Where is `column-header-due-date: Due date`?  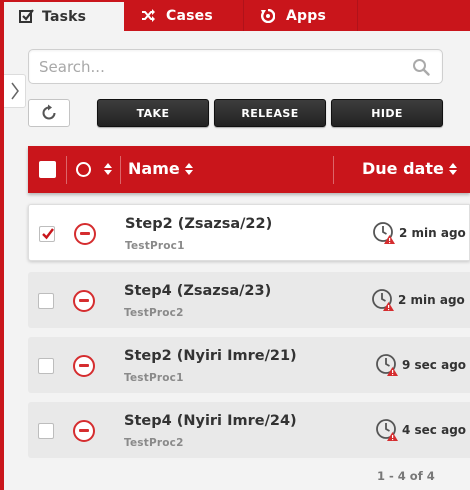
column-header-due-date: Due date is located at coordinates (409, 168).